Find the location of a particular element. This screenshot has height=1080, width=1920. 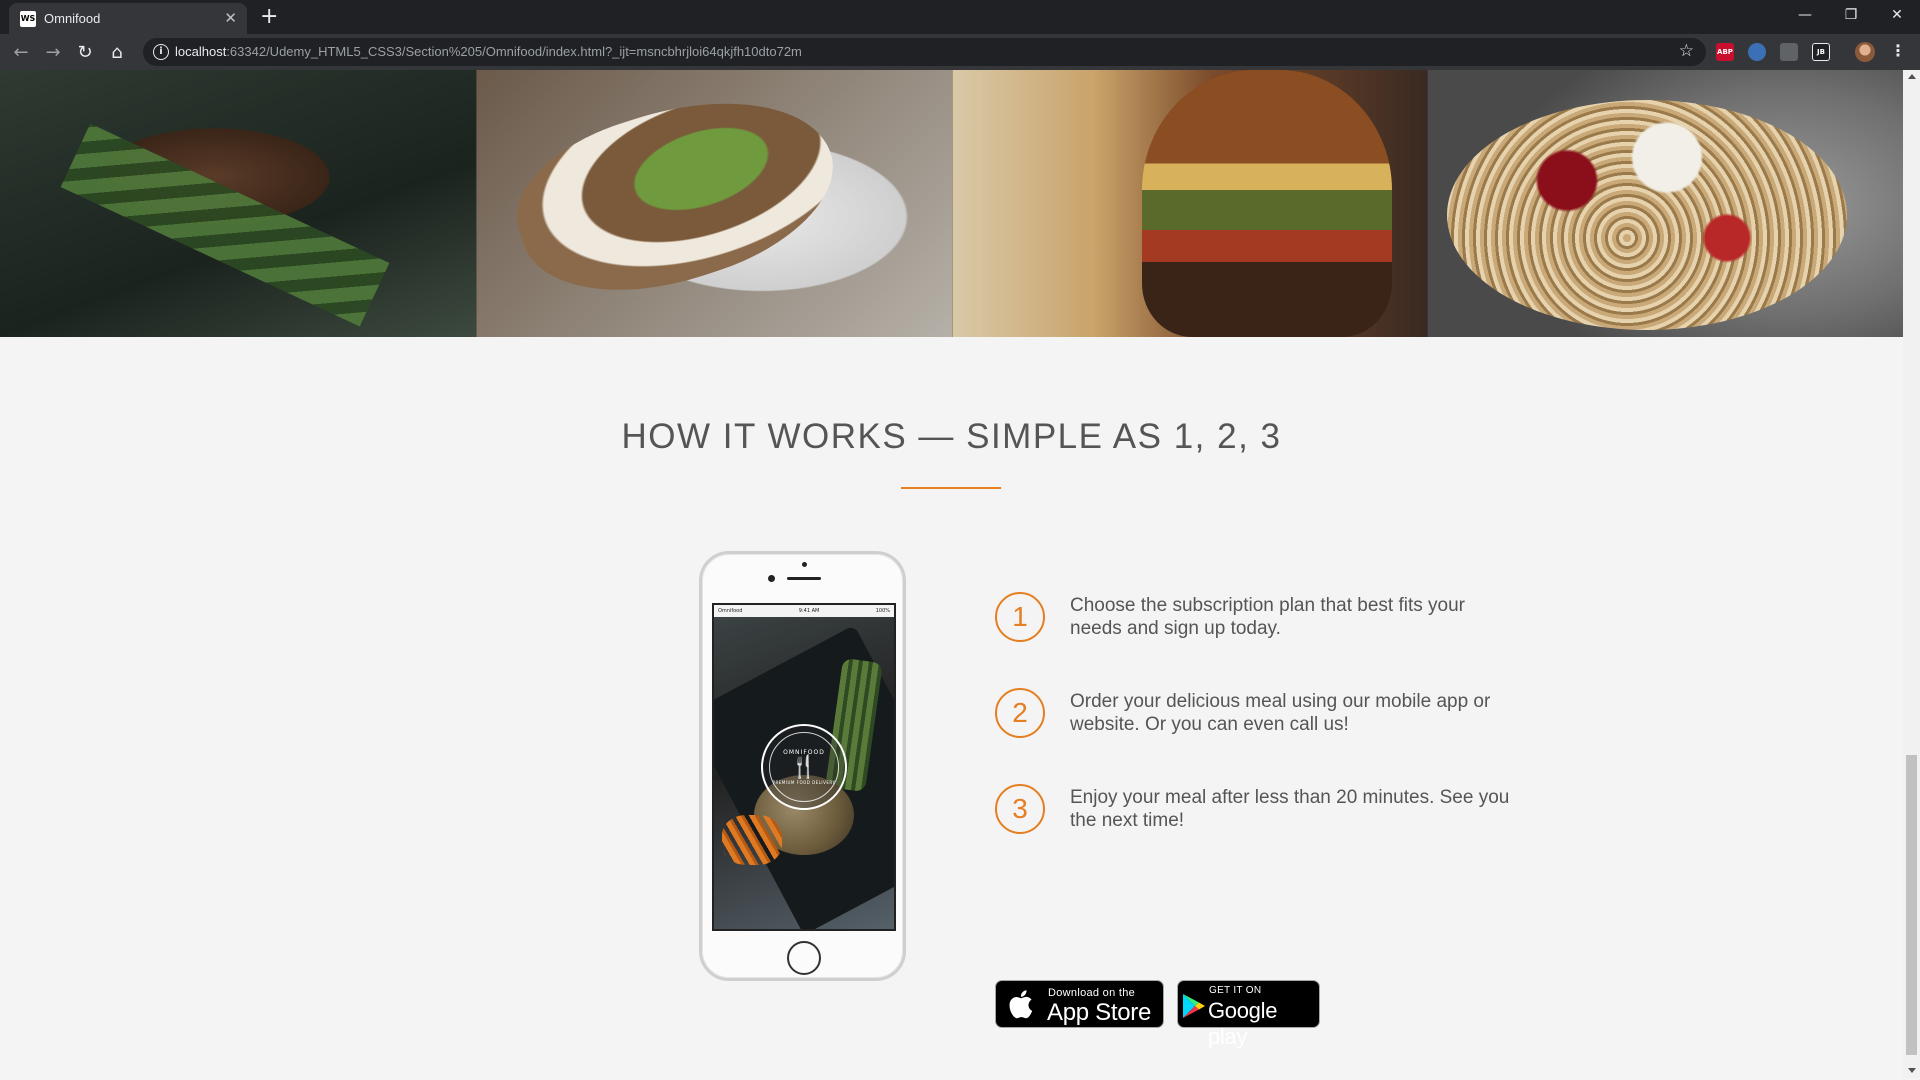

phone-time: 9:41 AM is located at coordinates (809, 611).